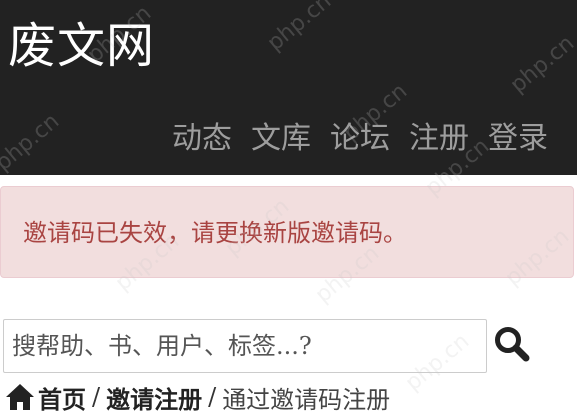 This screenshot has width=577, height=417. Describe the element at coordinates (215, 233) in the screenshot. I see `alert-message: 邀请码已失效，请更换新版邀请码。` at that location.